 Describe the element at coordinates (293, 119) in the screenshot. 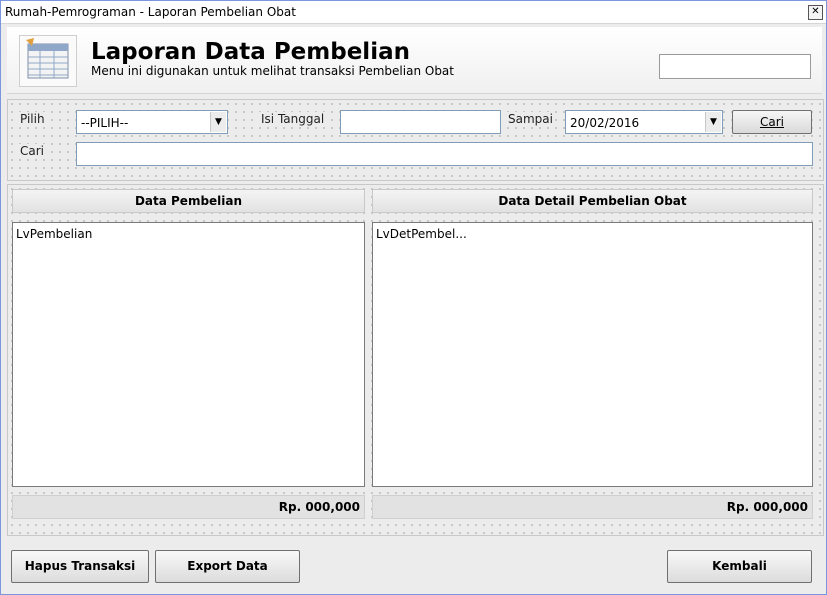

I see `isi-tanggal-label: Isi Tanggal` at that location.